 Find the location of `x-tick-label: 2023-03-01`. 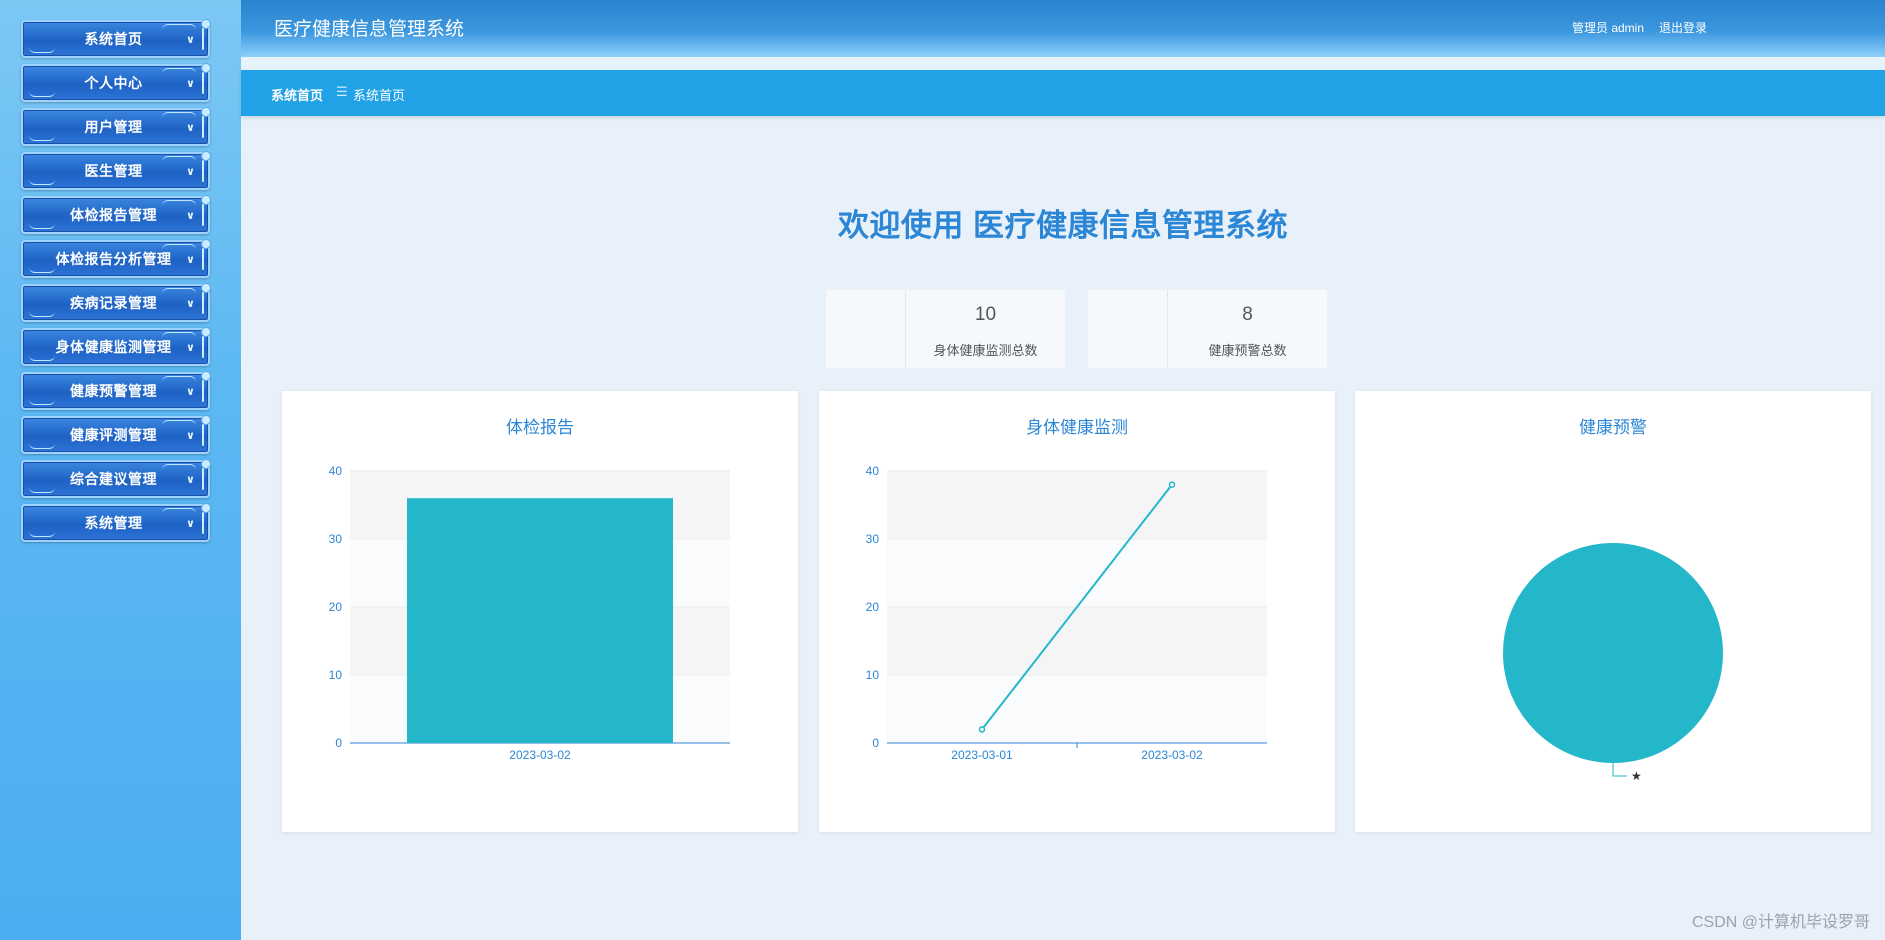

x-tick-label: 2023-03-01 is located at coordinates (982, 755).